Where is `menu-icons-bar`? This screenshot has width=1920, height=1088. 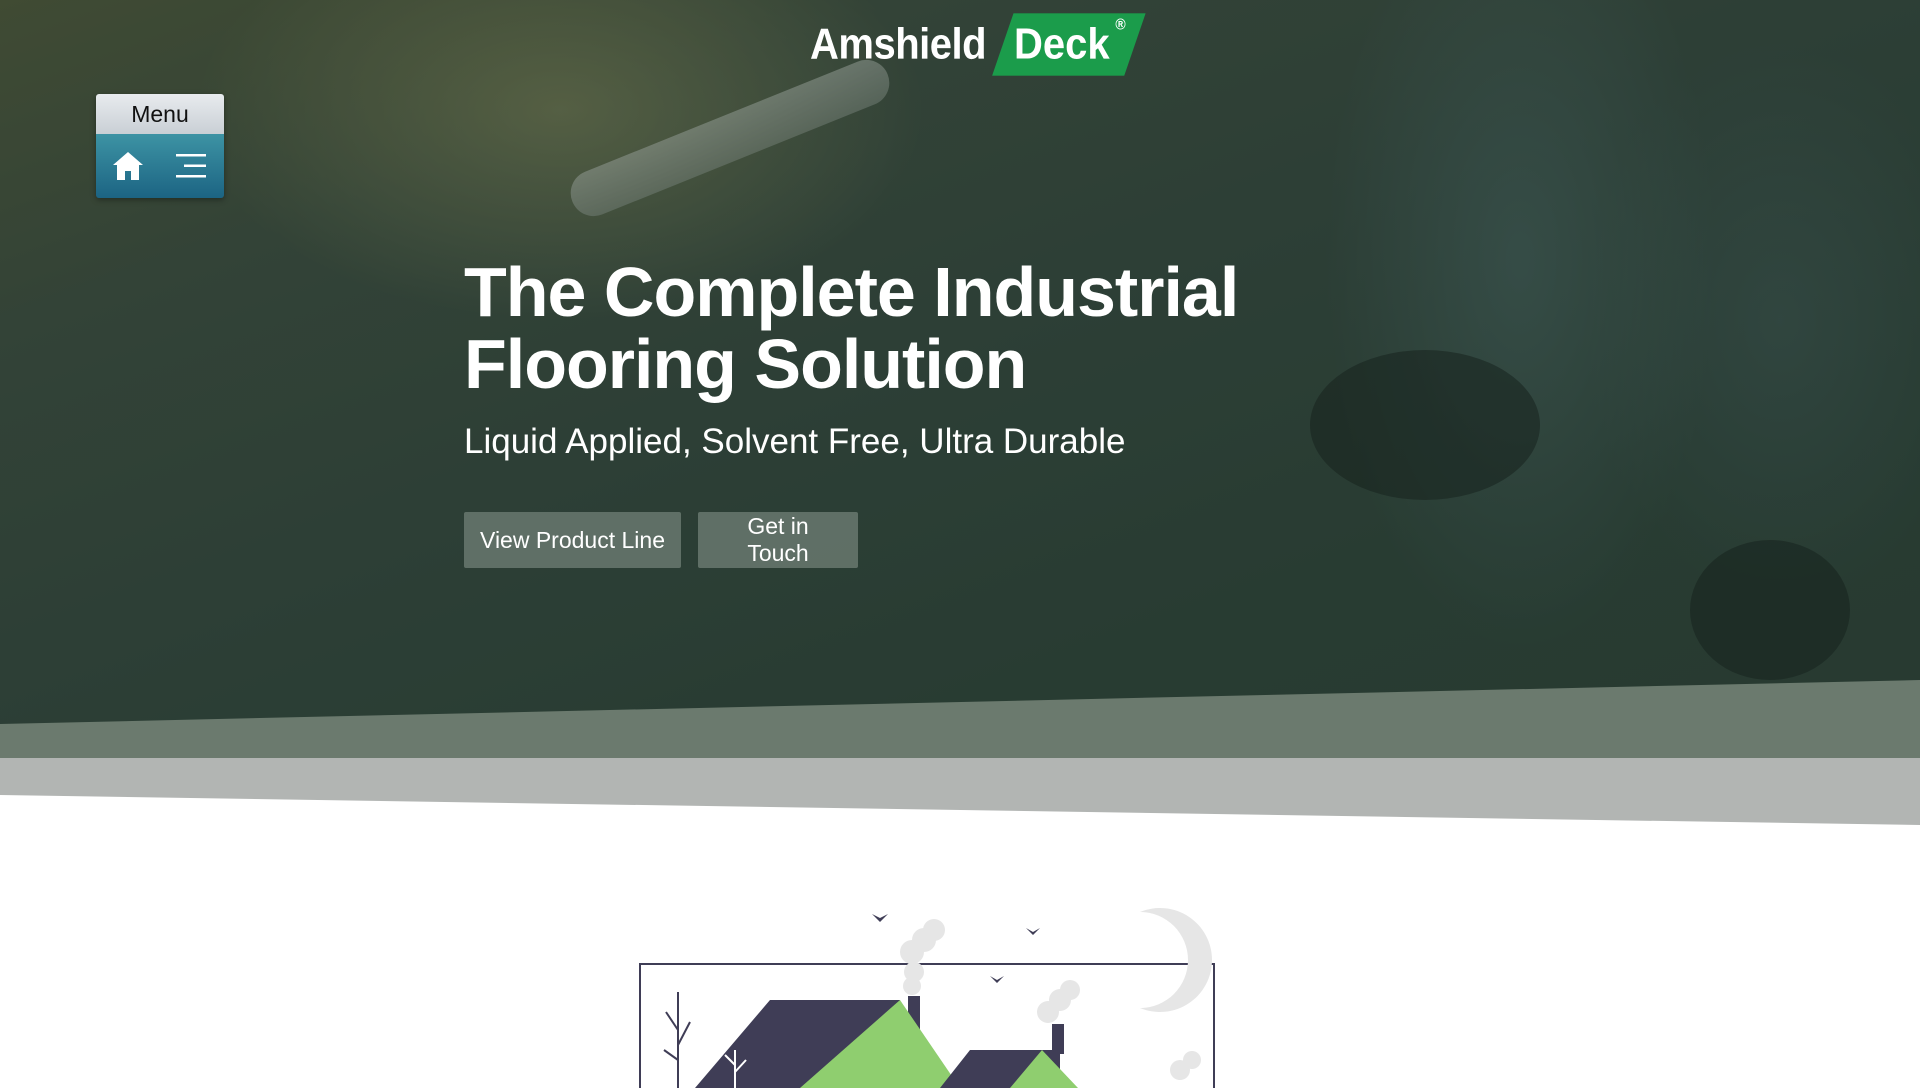
menu-icons-bar is located at coordinates (160, 166).